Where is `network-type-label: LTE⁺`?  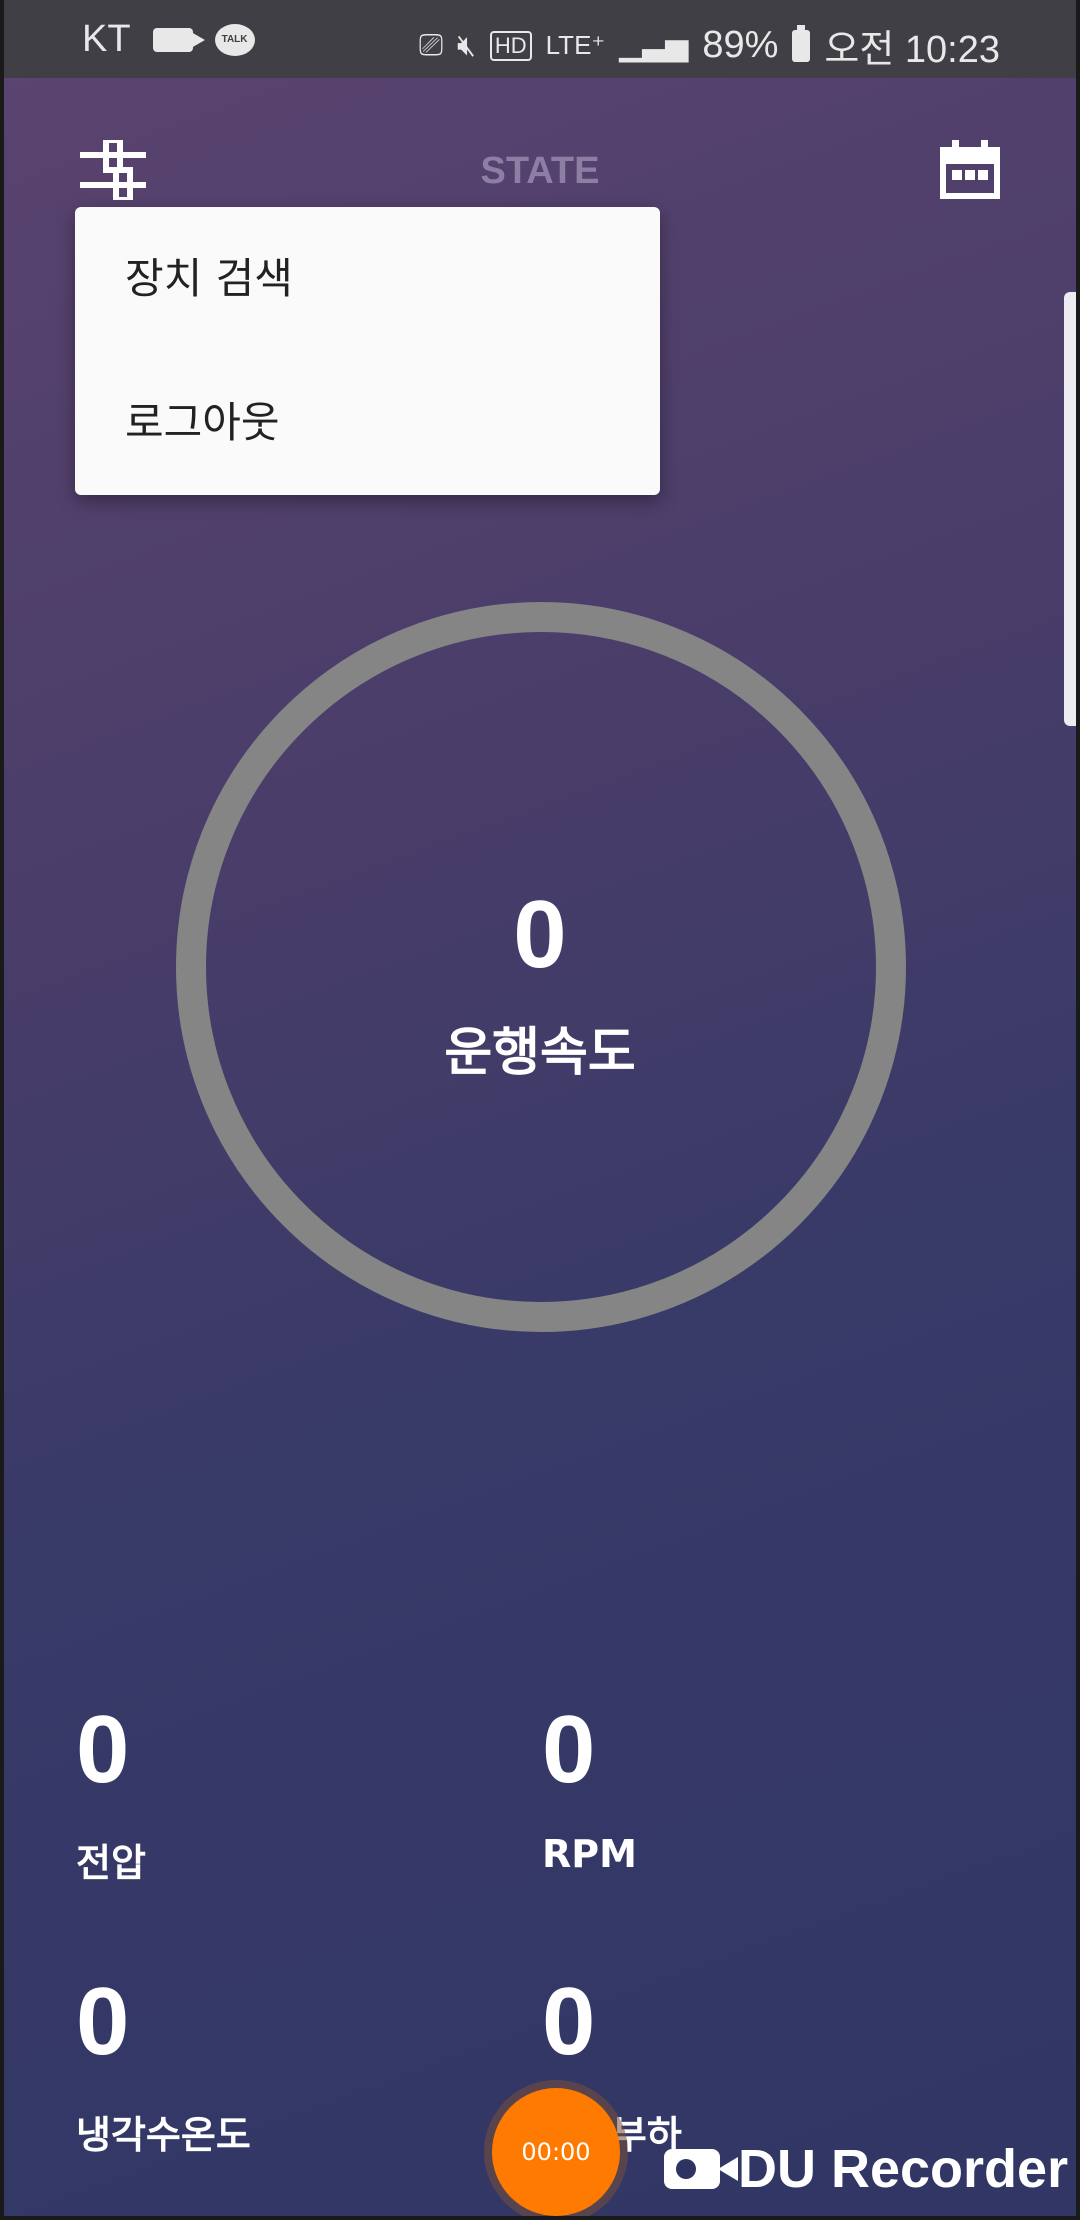
network-type-label: LTE⁺ is located at coordinates (575, 45).